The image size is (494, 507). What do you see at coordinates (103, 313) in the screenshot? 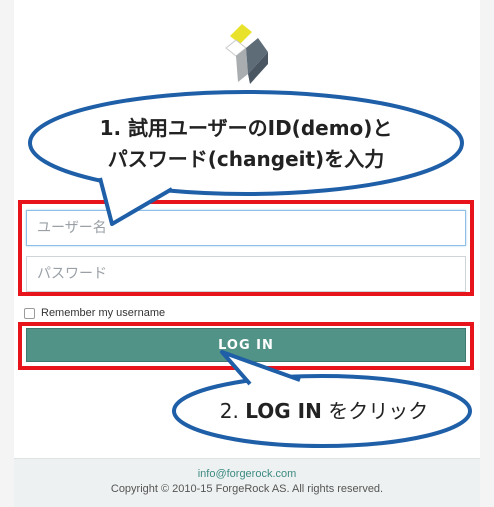
I see `remember-username-label: Remember my username` at bounding box center [103, 313].